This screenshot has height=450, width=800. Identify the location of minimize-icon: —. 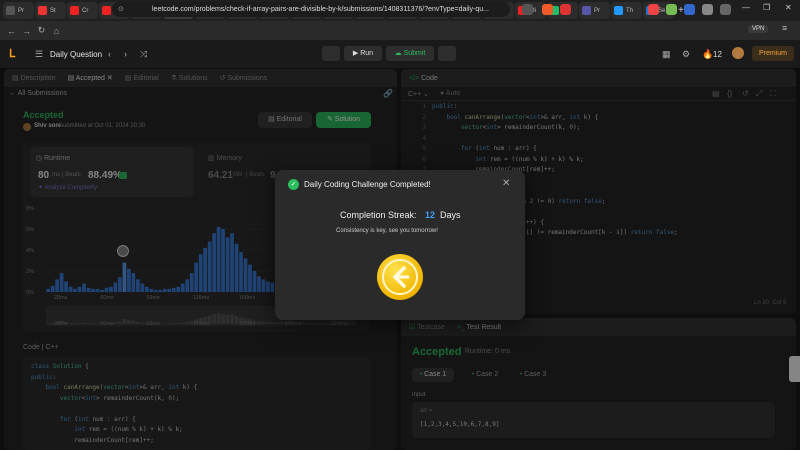
(746, 7).